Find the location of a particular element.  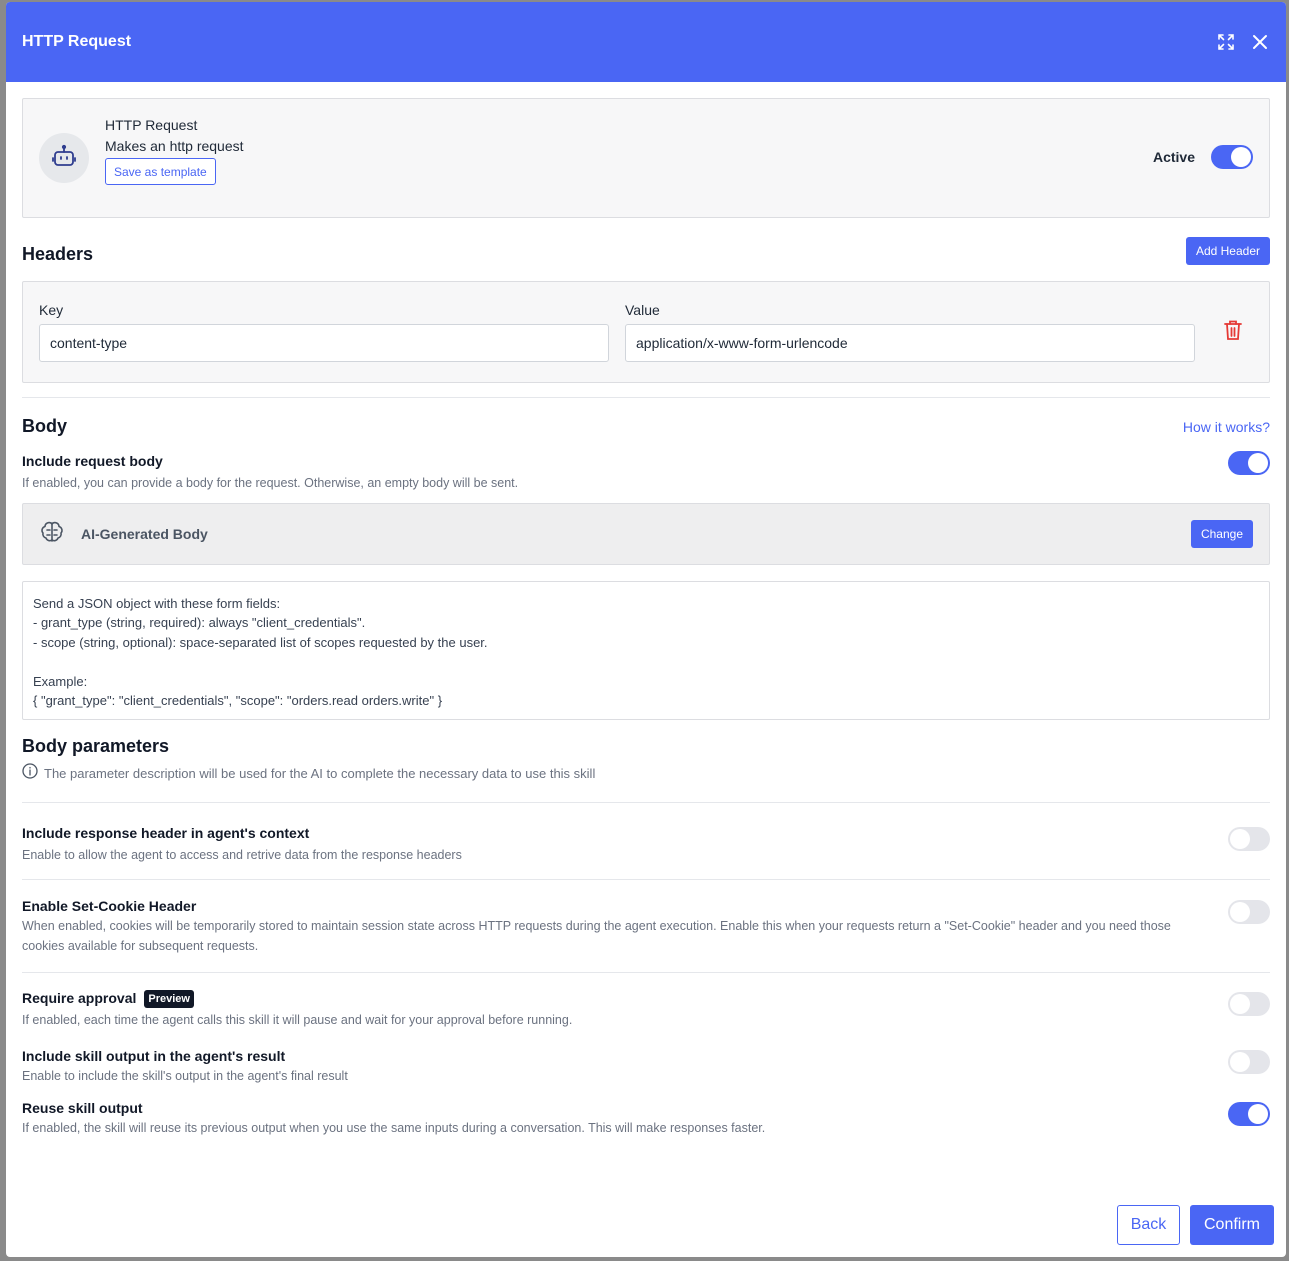

active-toggle-group: Active is located at coordinates (1203, 157).